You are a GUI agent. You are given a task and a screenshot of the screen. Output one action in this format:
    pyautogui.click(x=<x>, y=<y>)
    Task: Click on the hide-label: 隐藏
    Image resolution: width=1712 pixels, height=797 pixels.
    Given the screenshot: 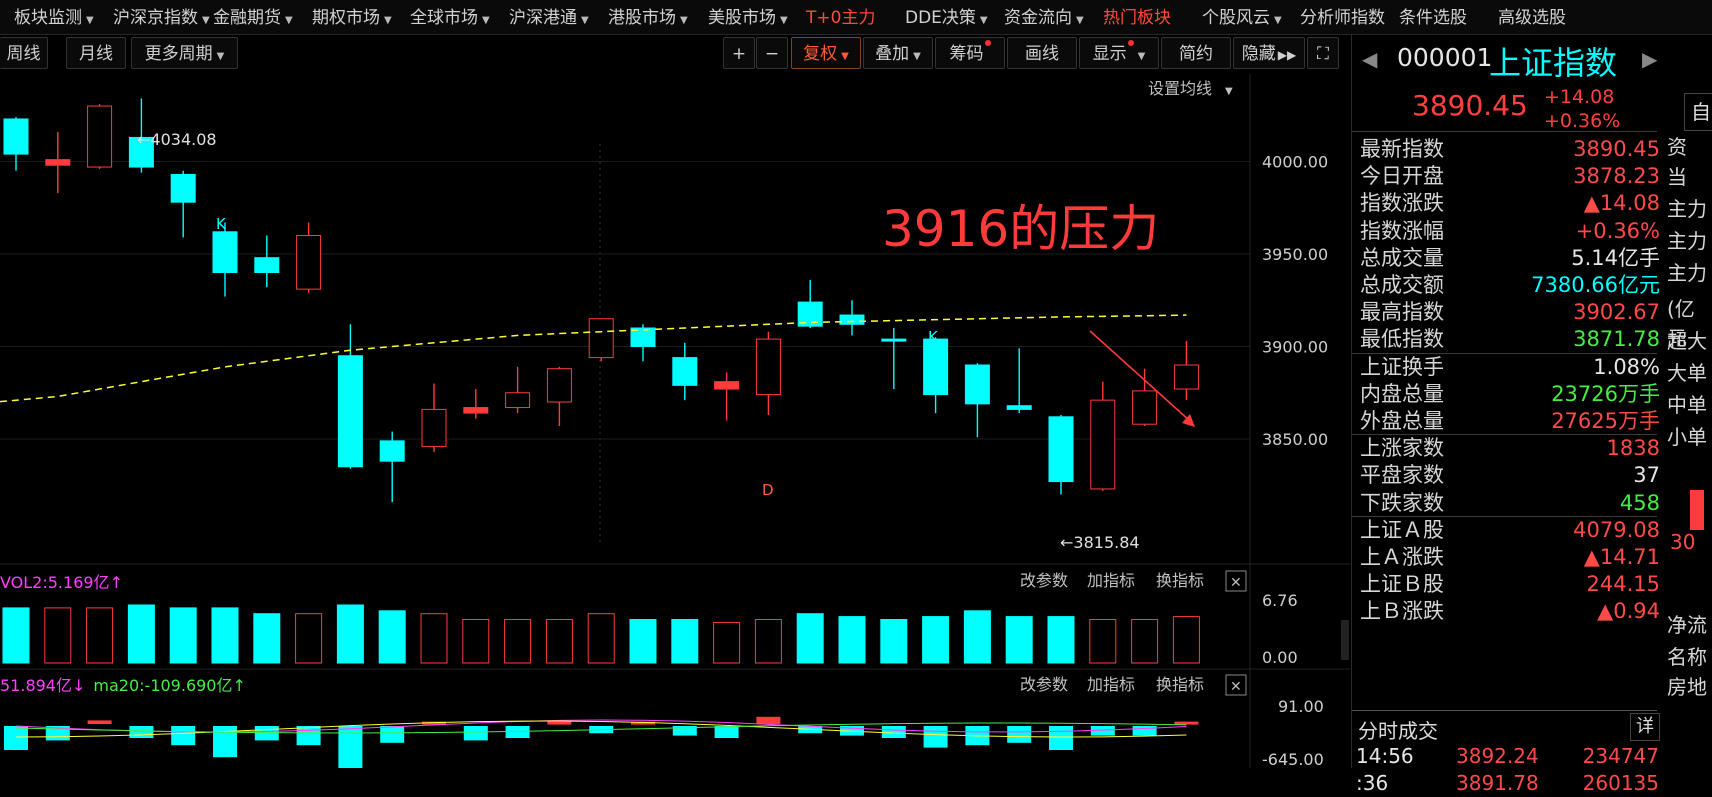 What is the action you would take?
    pyautogui.click(x=1258, y=54)
    